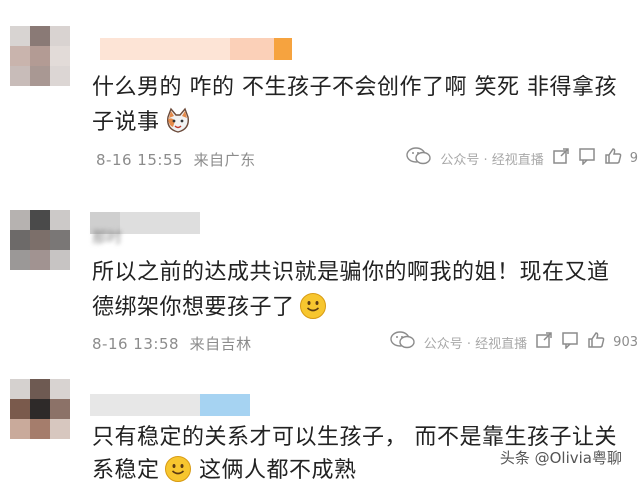  Describe the element at coordinates (633, 158) in the screenshot. I see `like-count: 9` at that location.